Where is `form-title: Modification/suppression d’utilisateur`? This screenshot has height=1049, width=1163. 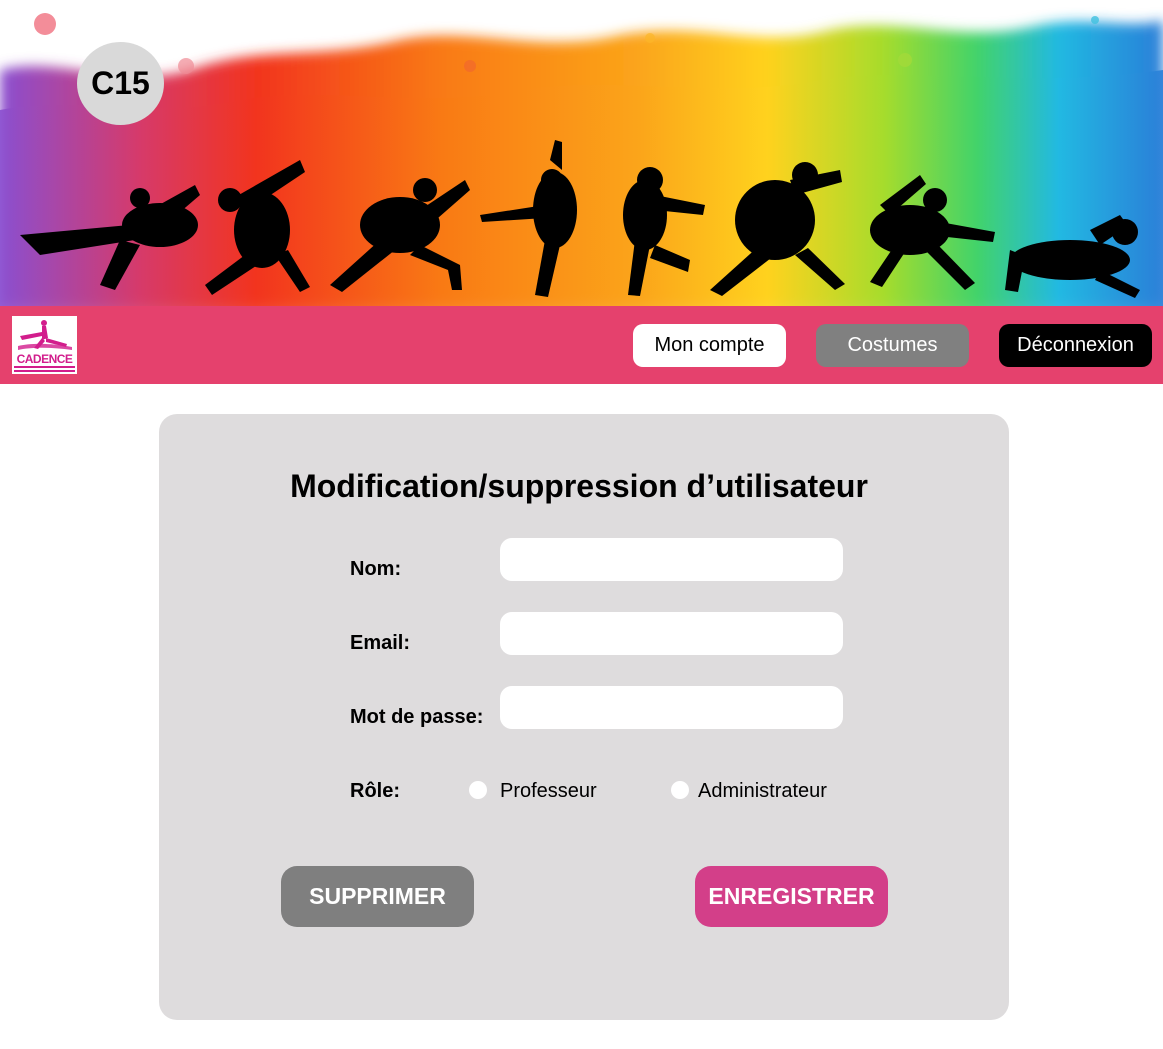 form-title: Modification/suppression d’utilisateur is located at coordinates (579, 486).